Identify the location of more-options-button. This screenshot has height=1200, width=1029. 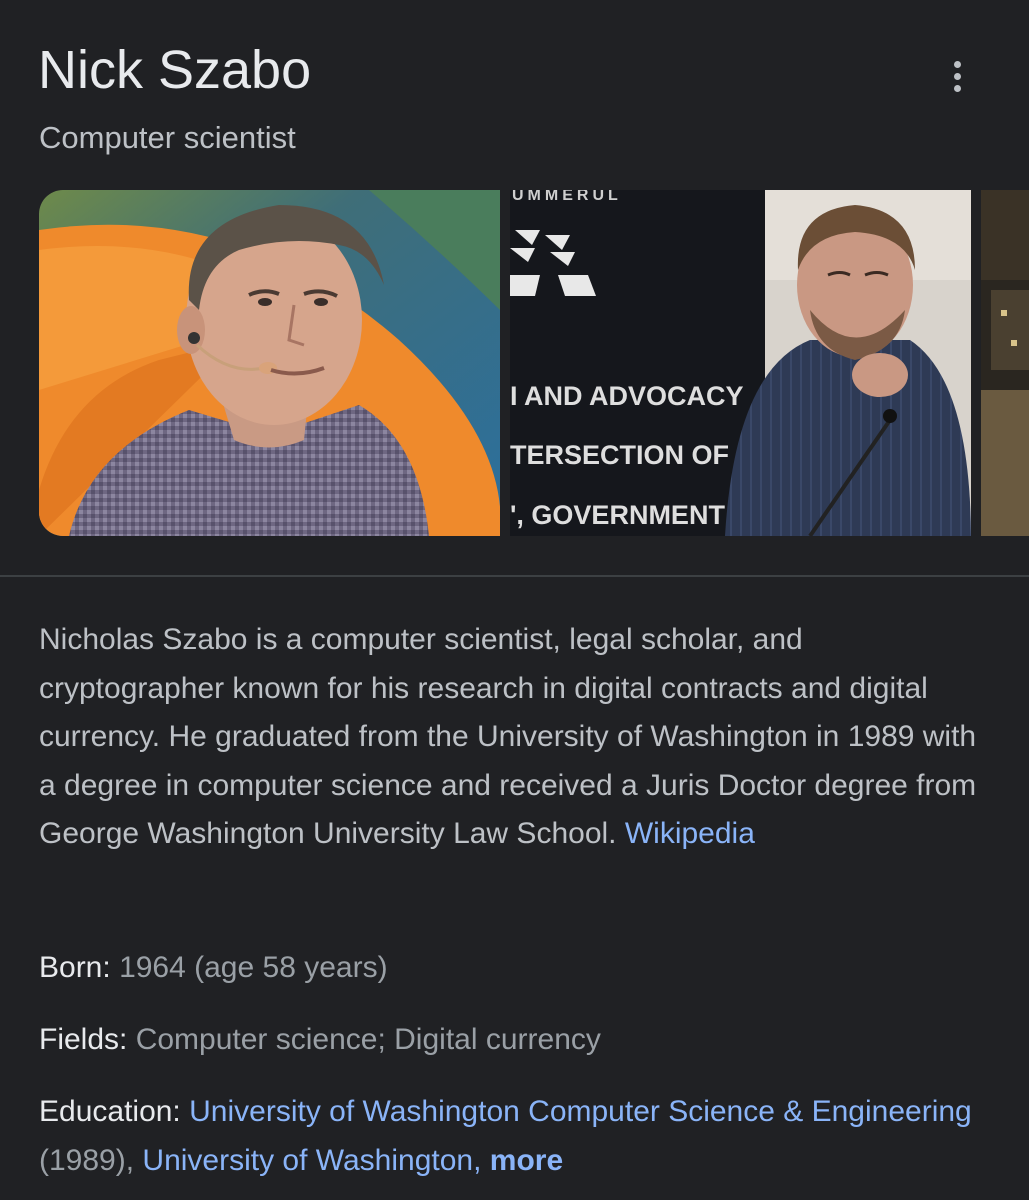
(957, 76).